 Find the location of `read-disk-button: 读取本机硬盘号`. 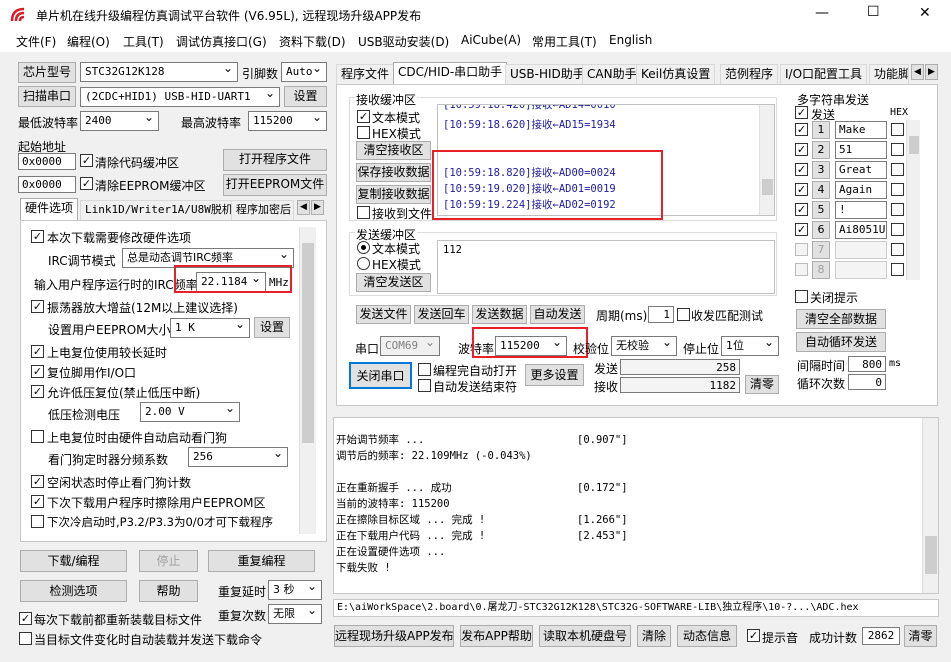

read-disk-button: 读取本机硬盘号 is located at coordinates (585, 636).